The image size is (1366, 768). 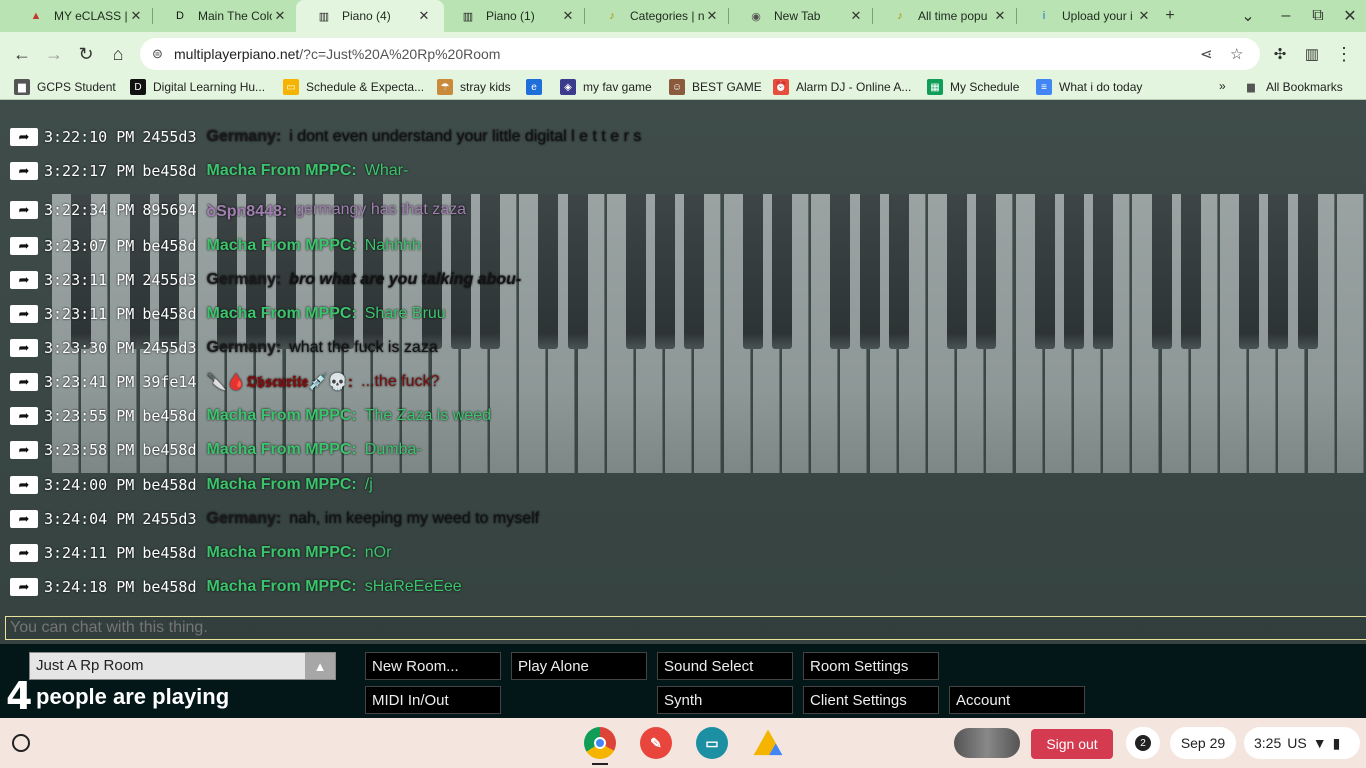 I want to click on chat-username: ꝺSpn8448:, so click(x=247, y=211).